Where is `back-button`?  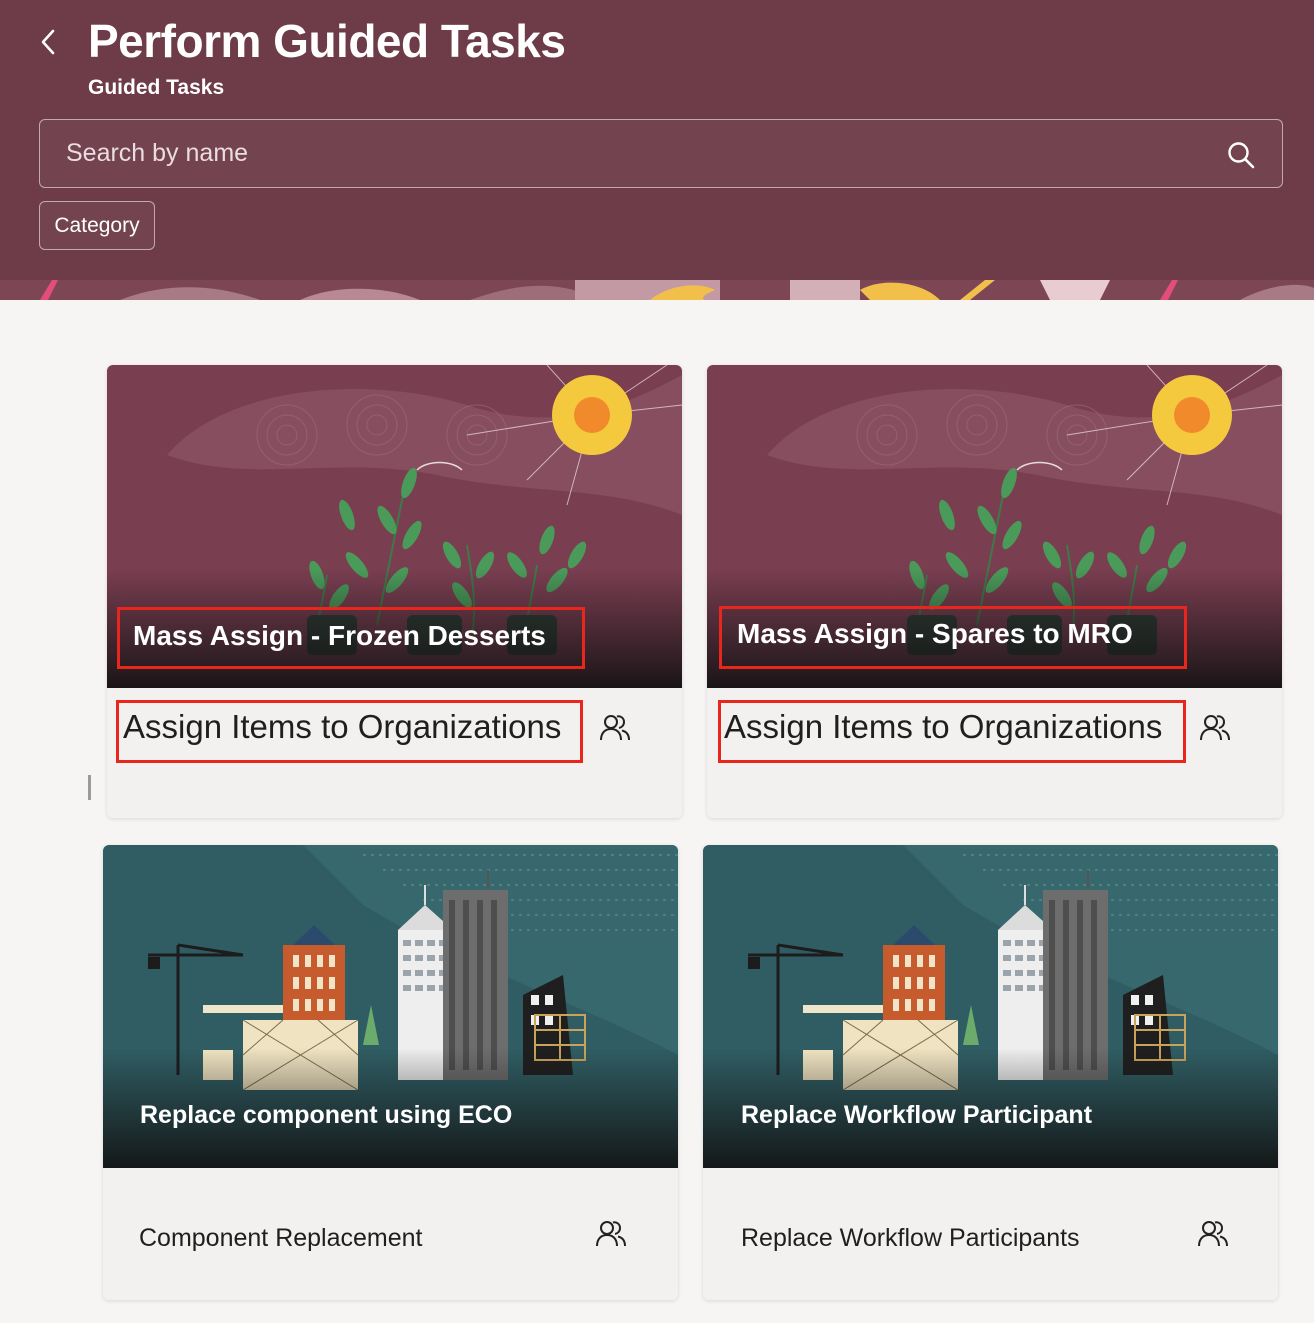
back-button is located at coordinates (48, 42).